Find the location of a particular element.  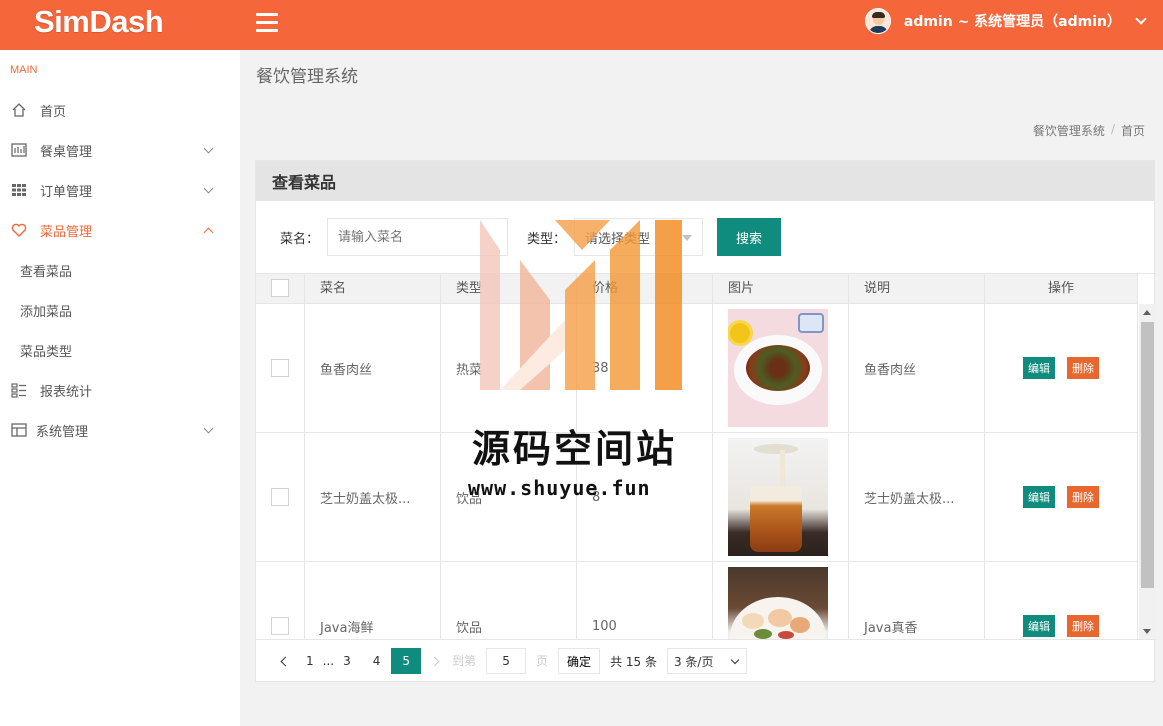

dish-type-cell: 热菜 is located at coordinates (509, 368).